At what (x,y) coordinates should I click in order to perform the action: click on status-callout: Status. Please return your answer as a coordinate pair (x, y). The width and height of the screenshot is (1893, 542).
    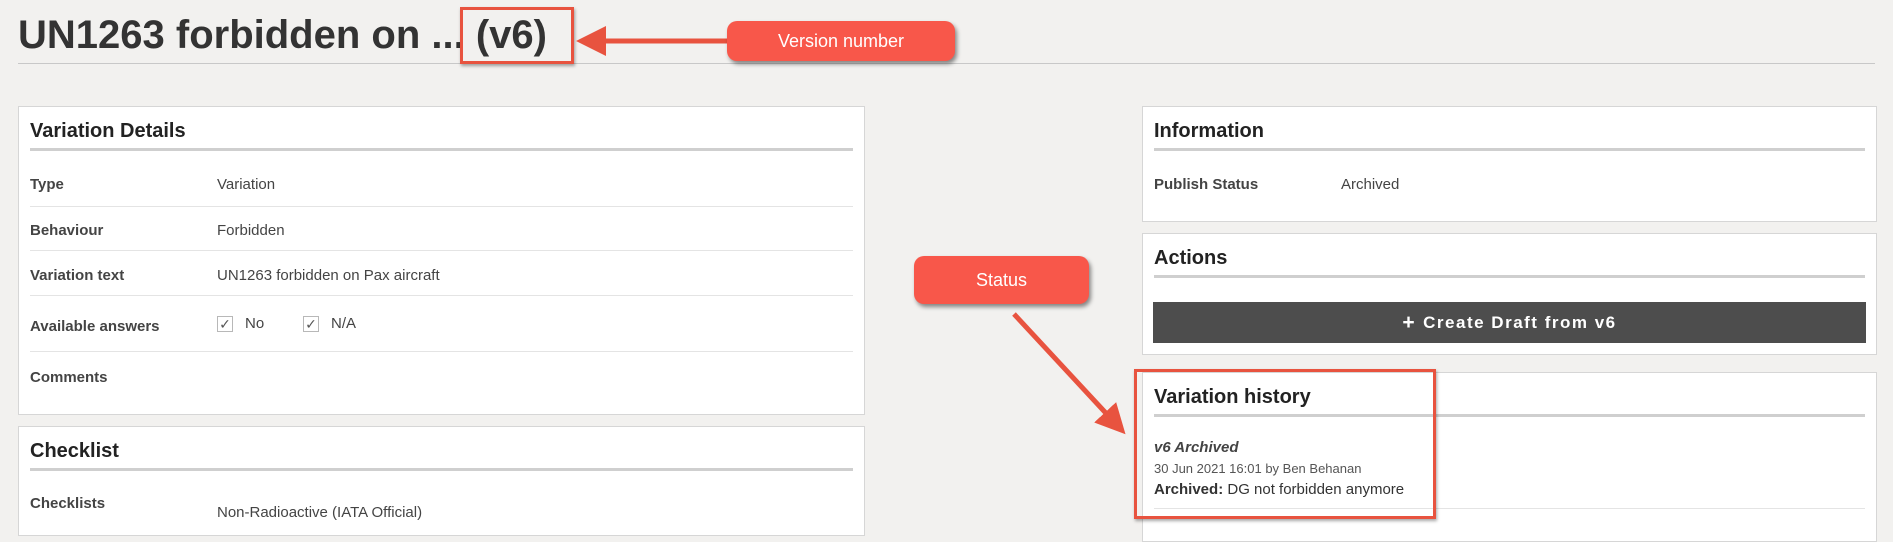
    Looking at the image, I should click on (1001, 280).